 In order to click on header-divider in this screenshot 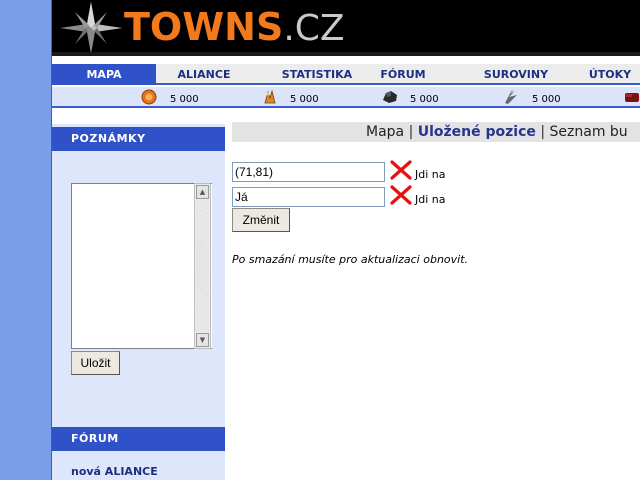, I will do `click(346, 54)`.